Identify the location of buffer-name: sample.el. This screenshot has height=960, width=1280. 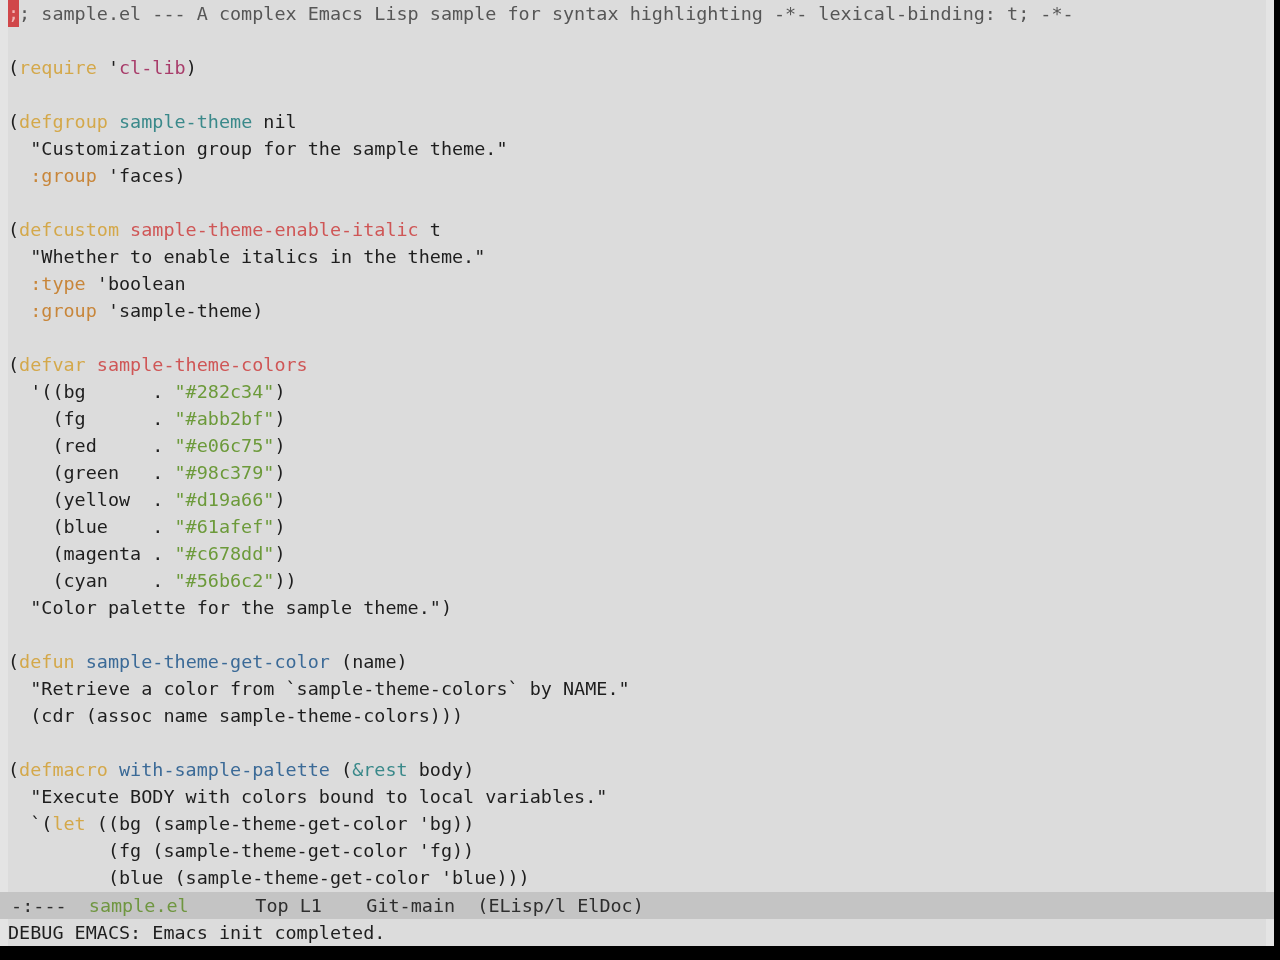
(138, 906).